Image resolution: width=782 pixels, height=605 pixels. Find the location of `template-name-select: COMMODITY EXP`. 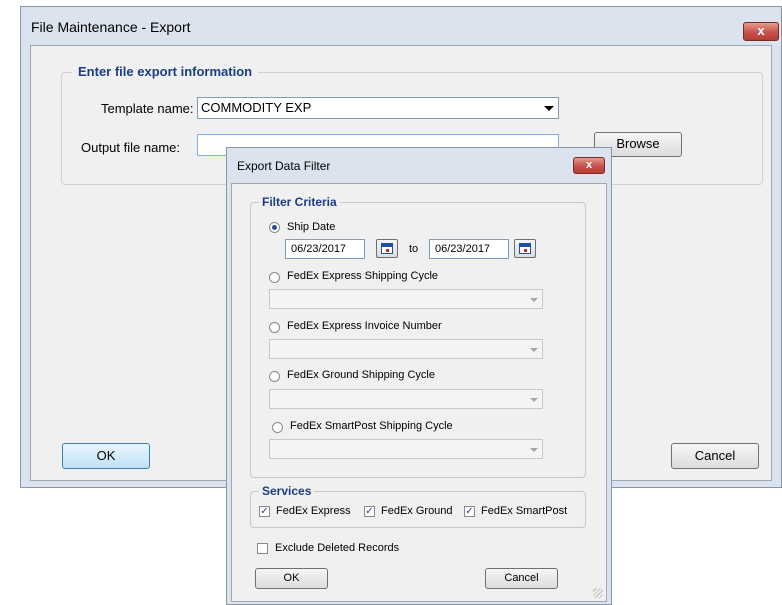

template-name-select: COMMODITY EXP is located at coordinates (378, 108).